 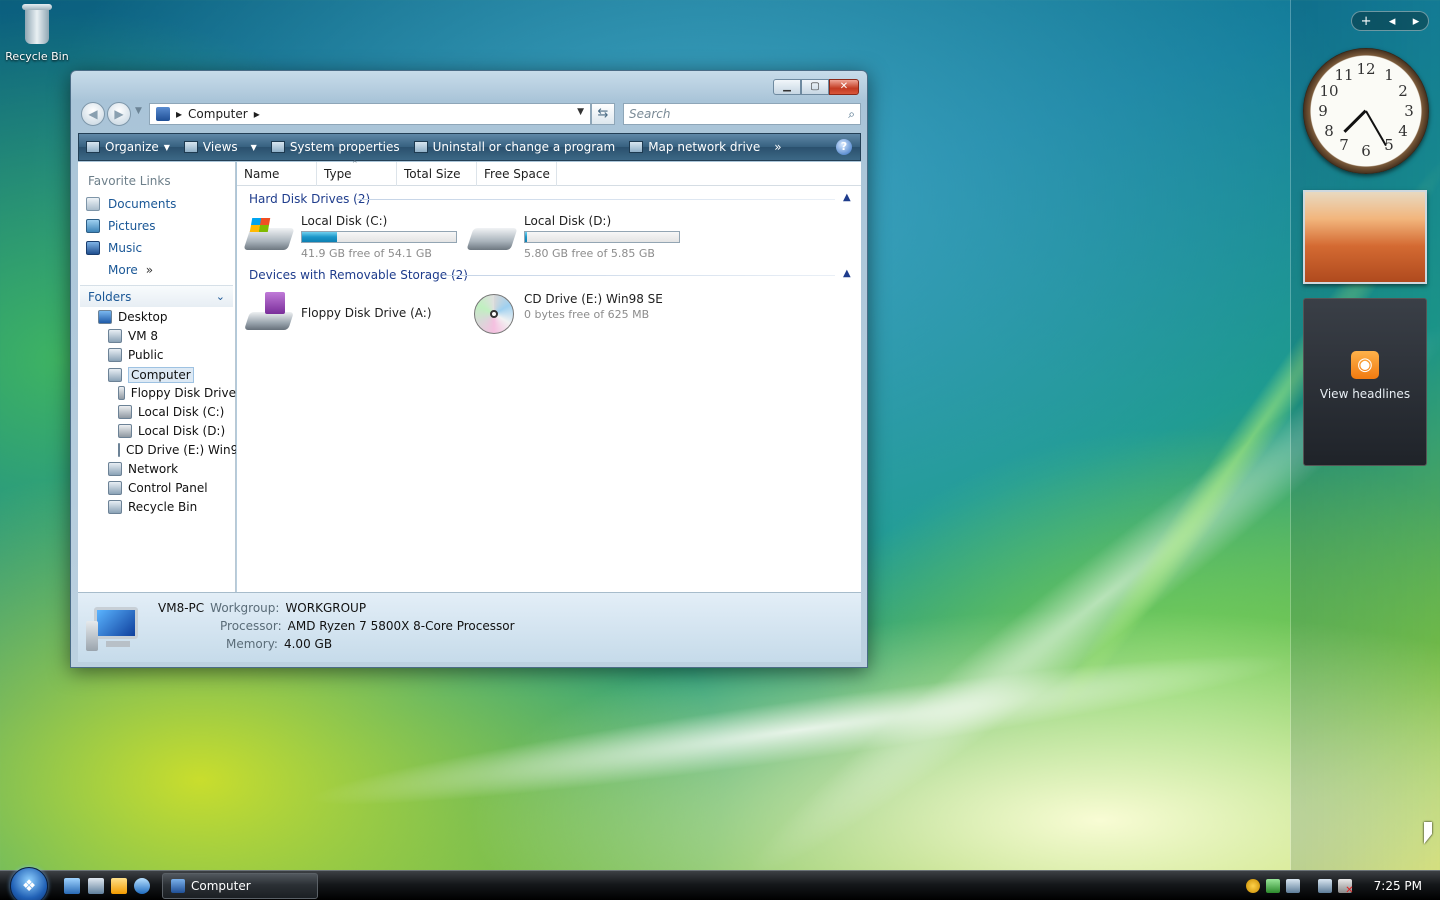 What do you see at coordinates (742, 114) in the screenshot?
I see `search-input: Search ⌕` at bounding box center [742, 114].